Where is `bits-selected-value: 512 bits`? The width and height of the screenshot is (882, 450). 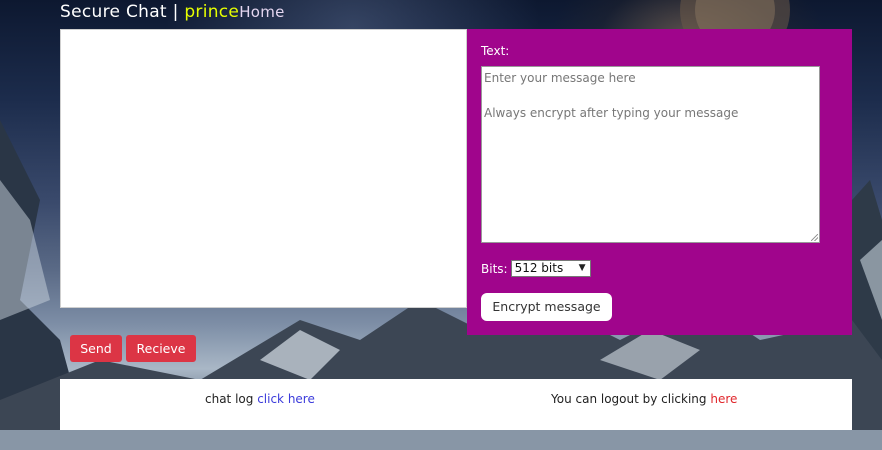 bits-selected-value: 512 bits is located at coordinates (539, 268).